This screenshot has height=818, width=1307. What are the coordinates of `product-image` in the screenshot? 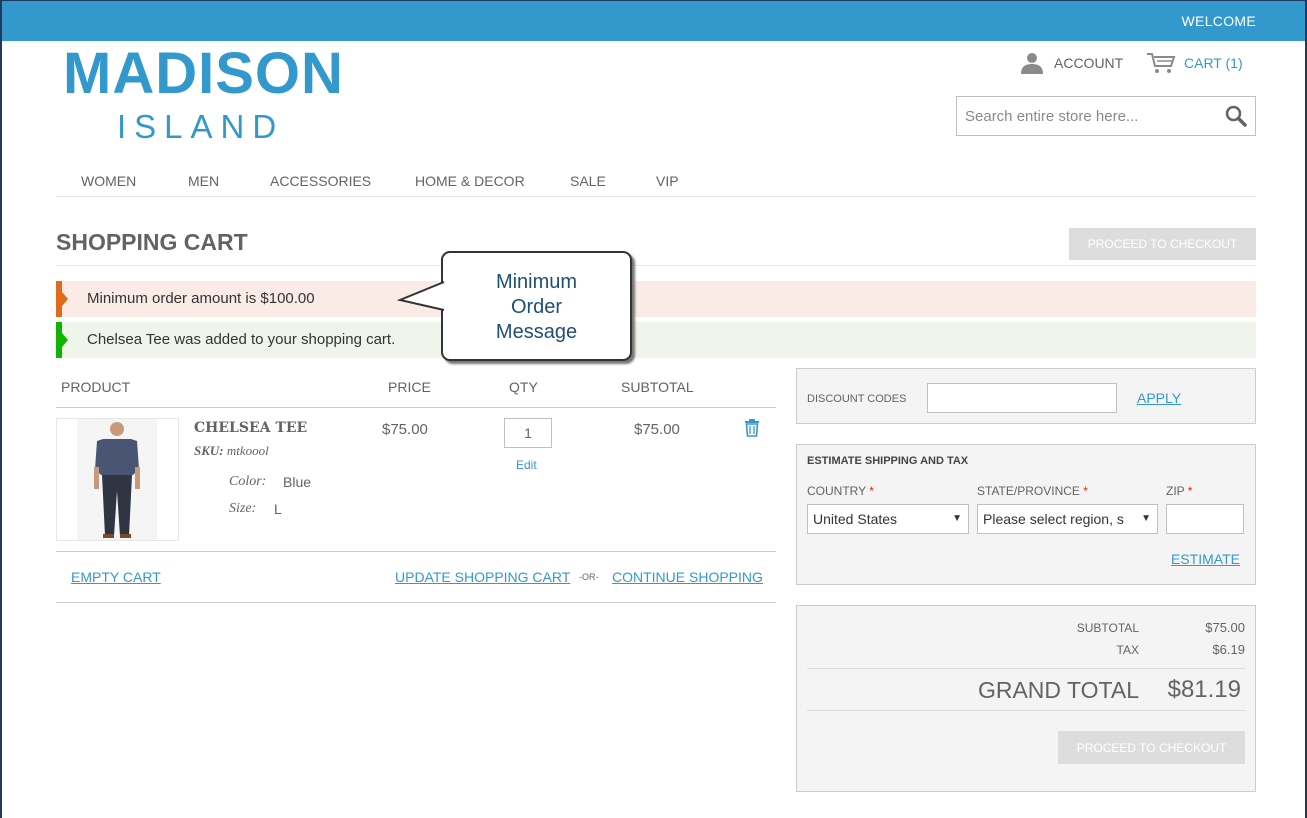 It's located at (117, 479).